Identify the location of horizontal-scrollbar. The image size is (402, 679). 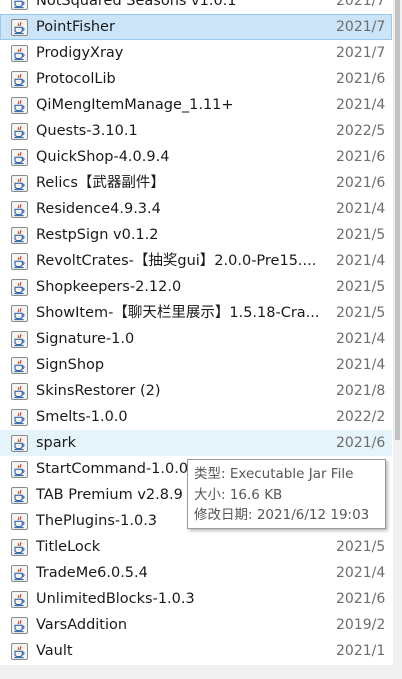
(201, 672).